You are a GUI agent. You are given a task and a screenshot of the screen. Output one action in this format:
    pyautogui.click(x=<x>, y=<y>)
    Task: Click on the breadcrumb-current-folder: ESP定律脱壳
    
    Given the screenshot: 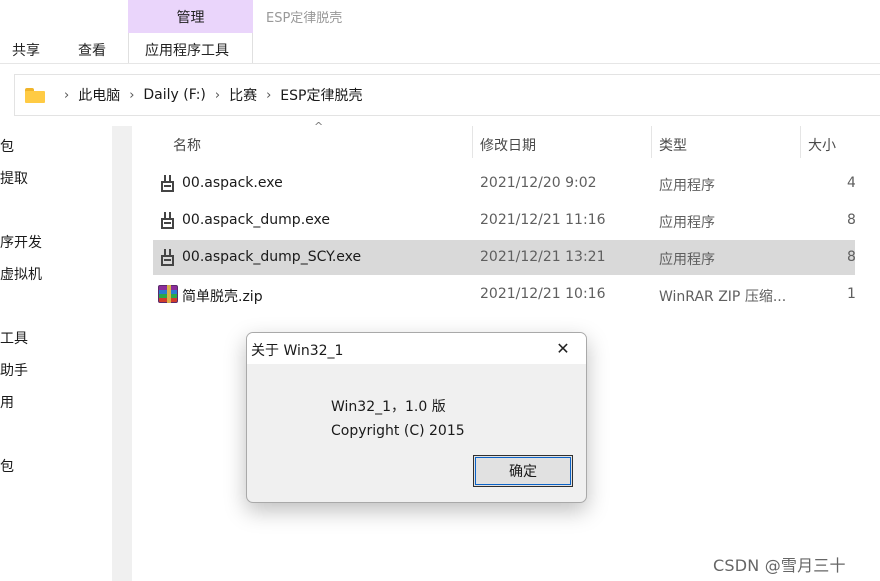 What is the action you would take?
    pyautogui.click(x=321, y=95)
    